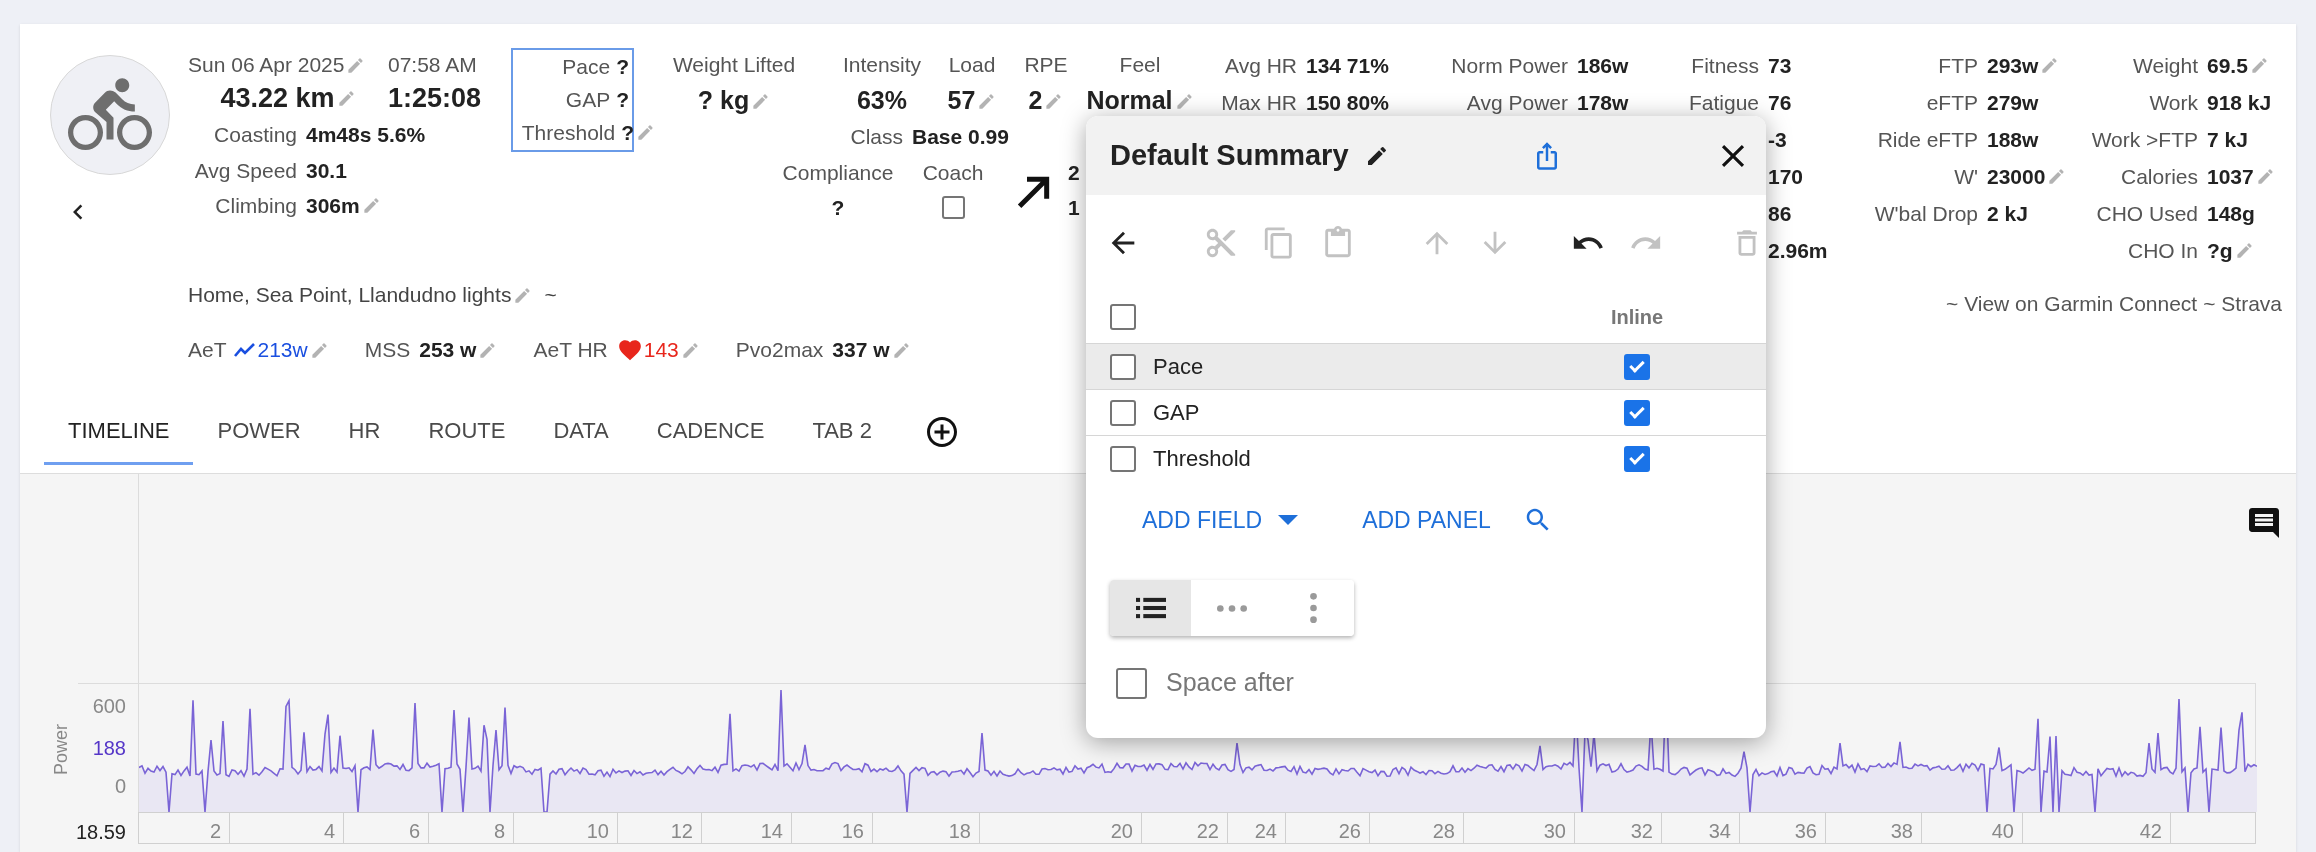 This screenshot has height=852, width=2316. Describe the element at coordinates (1426, 366) in the screenshot. I see `field-row: Pace` at that location.